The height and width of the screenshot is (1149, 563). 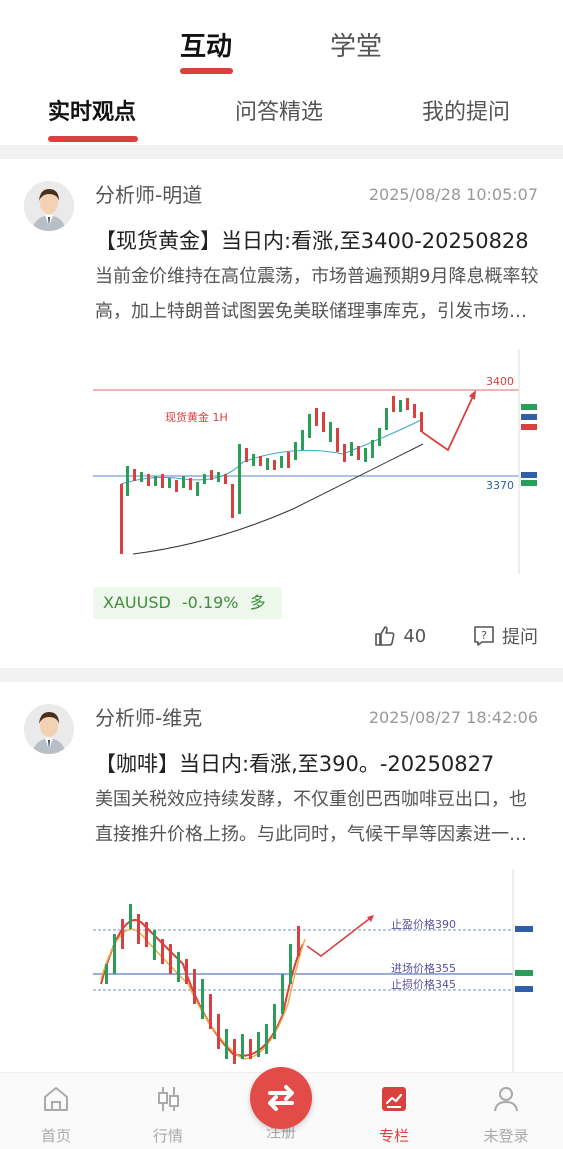 I want to click on chart-level-3370: 3370, so click(x=500, y=485).